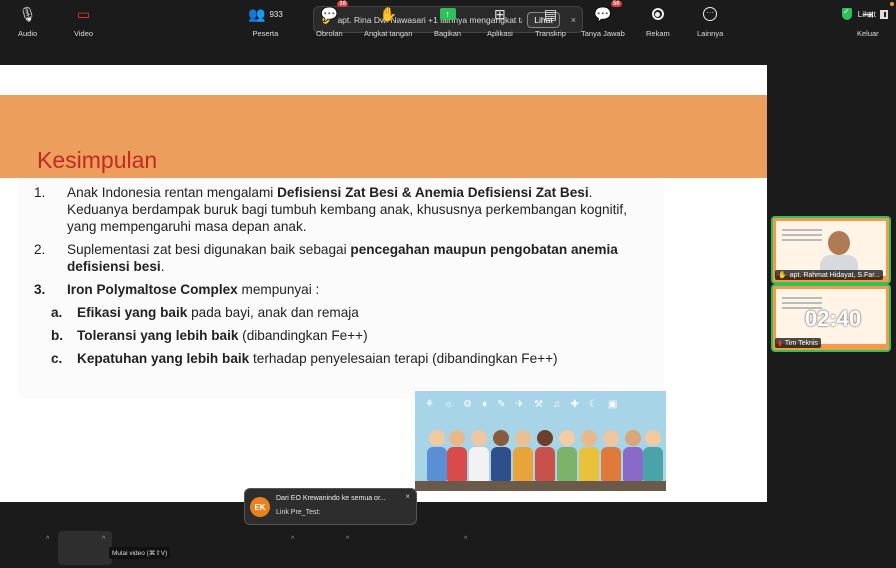 The image size is (896, 568). What do you see at coordinates (868, 33) in the screenshot?
I see `leave-label: Keluar` at bounding box center [868, 33].